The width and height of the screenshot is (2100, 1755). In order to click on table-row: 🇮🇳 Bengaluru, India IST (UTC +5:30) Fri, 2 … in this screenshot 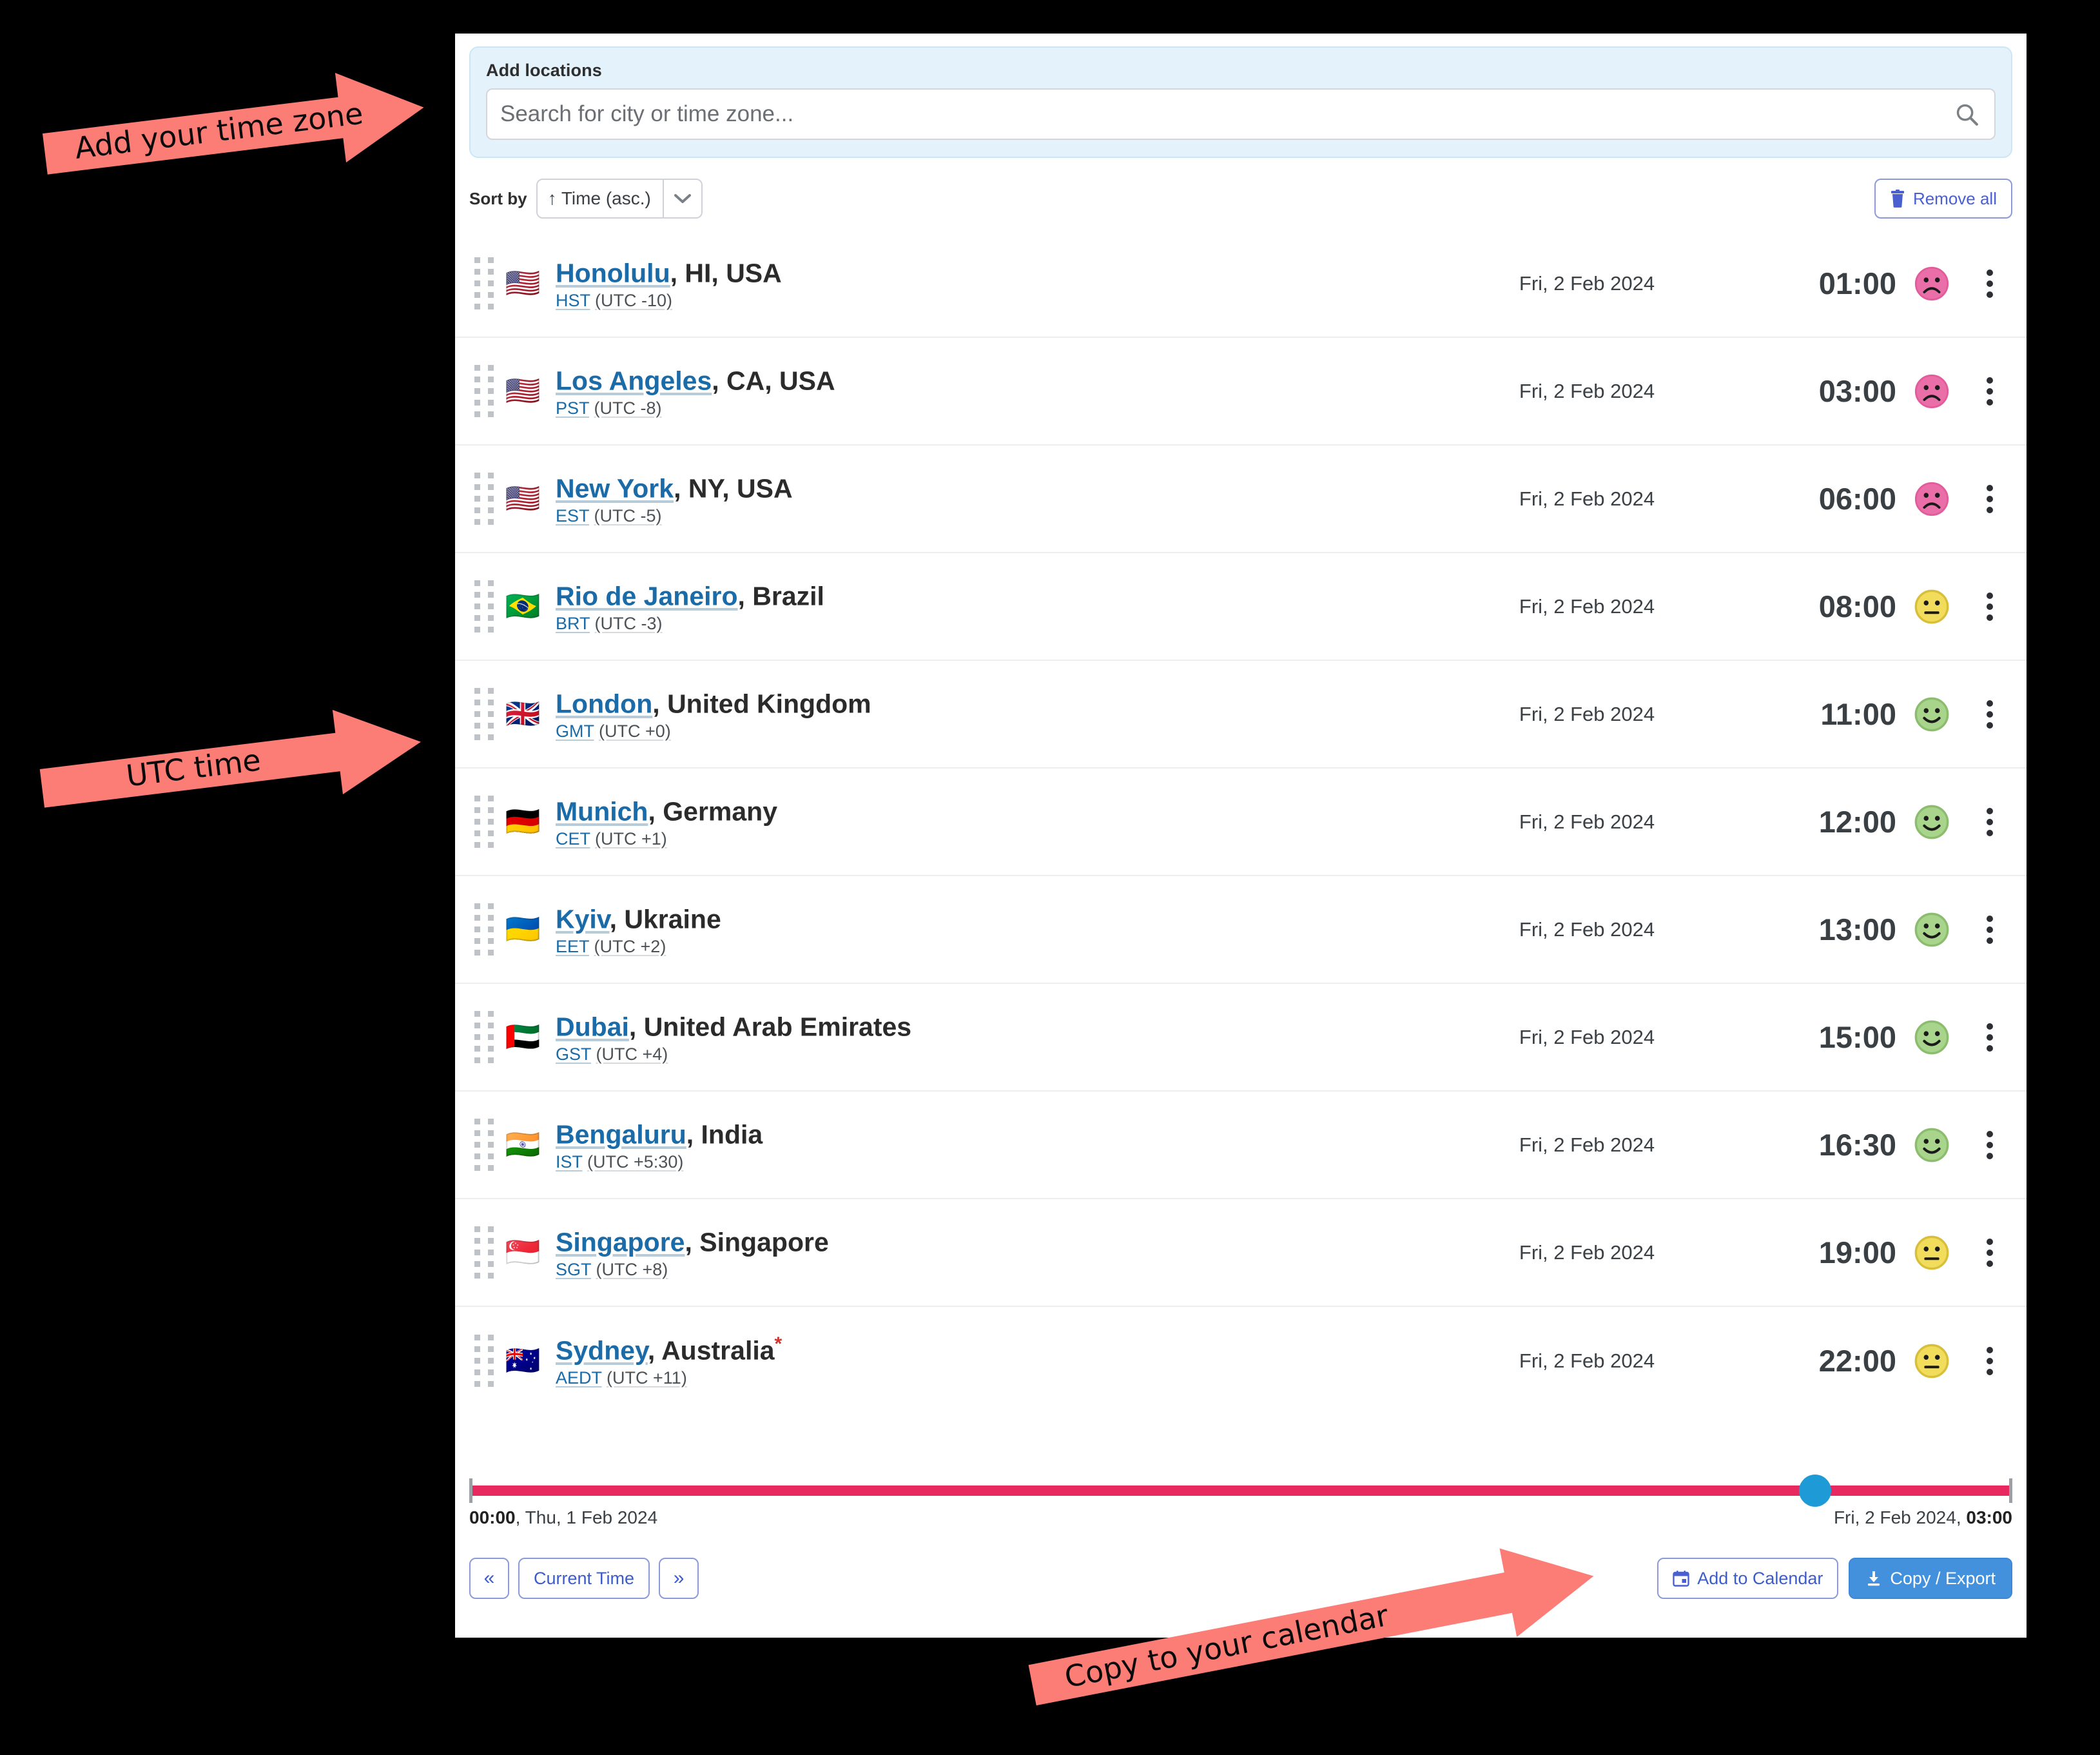, I will do `click(1241, 1145)`.